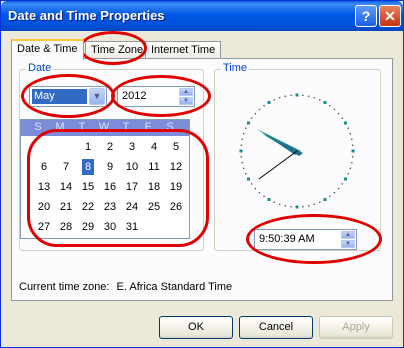 The width and height of the screenshot is (404, 348). What do you see at coordinates (132, 167) in the screenshot?
I see `calendar-day: 10` at bounding box center [132, 167].